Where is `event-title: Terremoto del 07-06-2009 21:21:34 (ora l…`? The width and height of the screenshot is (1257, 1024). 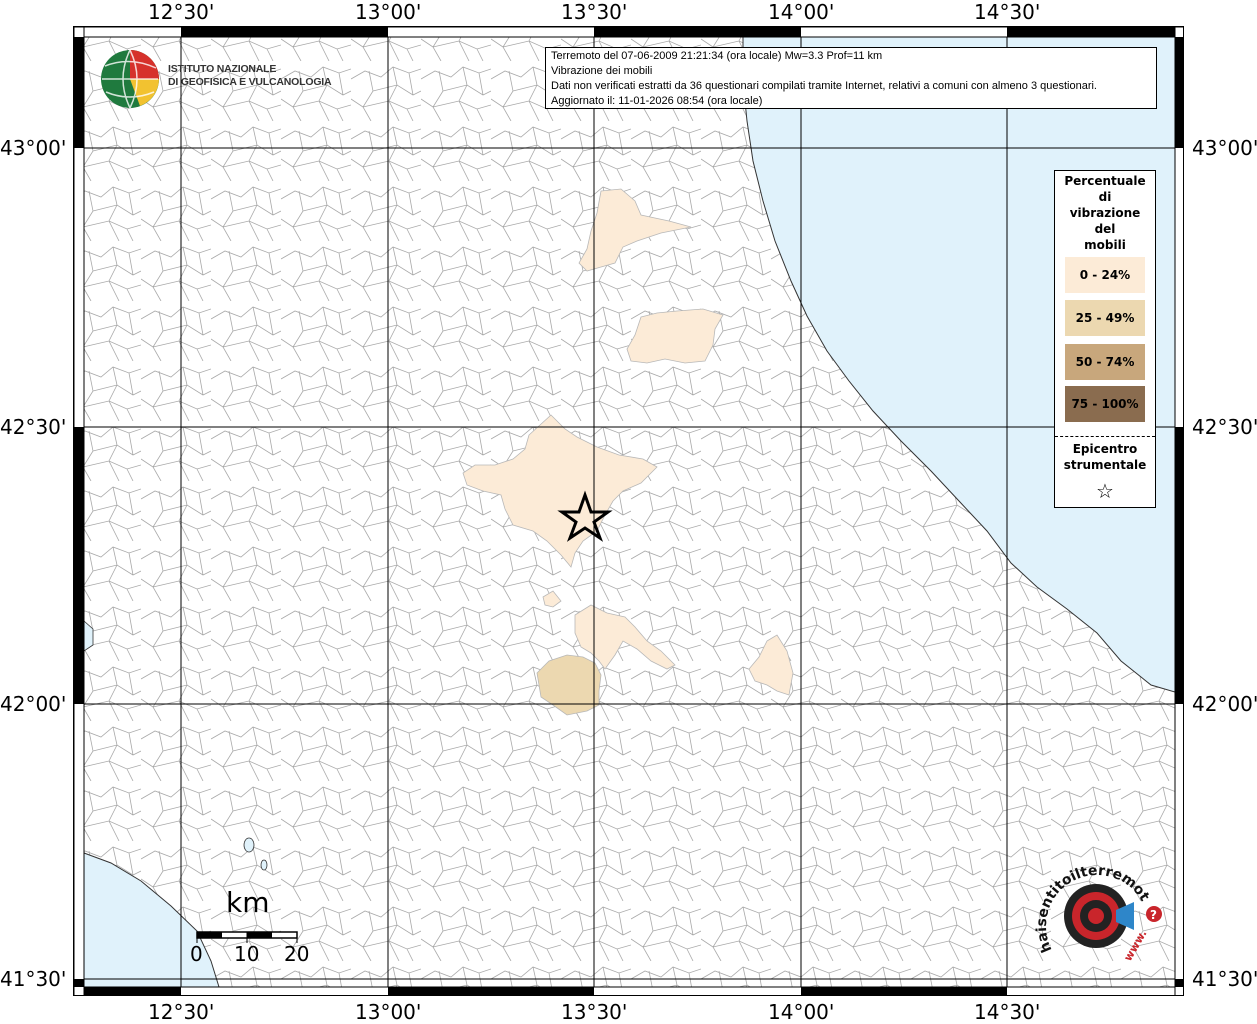 event-title: Terremoto del 07-06-2009 21:21:34 (ora l… is located at coordinates (717, 56).